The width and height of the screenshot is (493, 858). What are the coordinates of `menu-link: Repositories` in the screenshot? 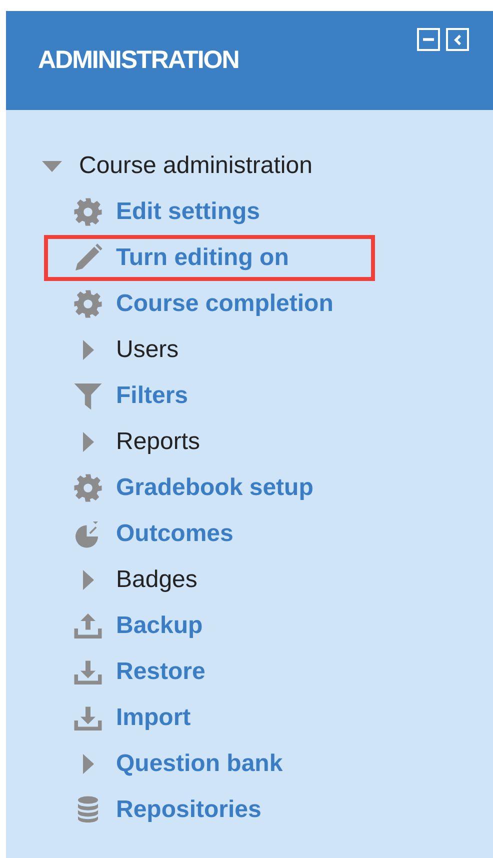 It's located at (189, 810).